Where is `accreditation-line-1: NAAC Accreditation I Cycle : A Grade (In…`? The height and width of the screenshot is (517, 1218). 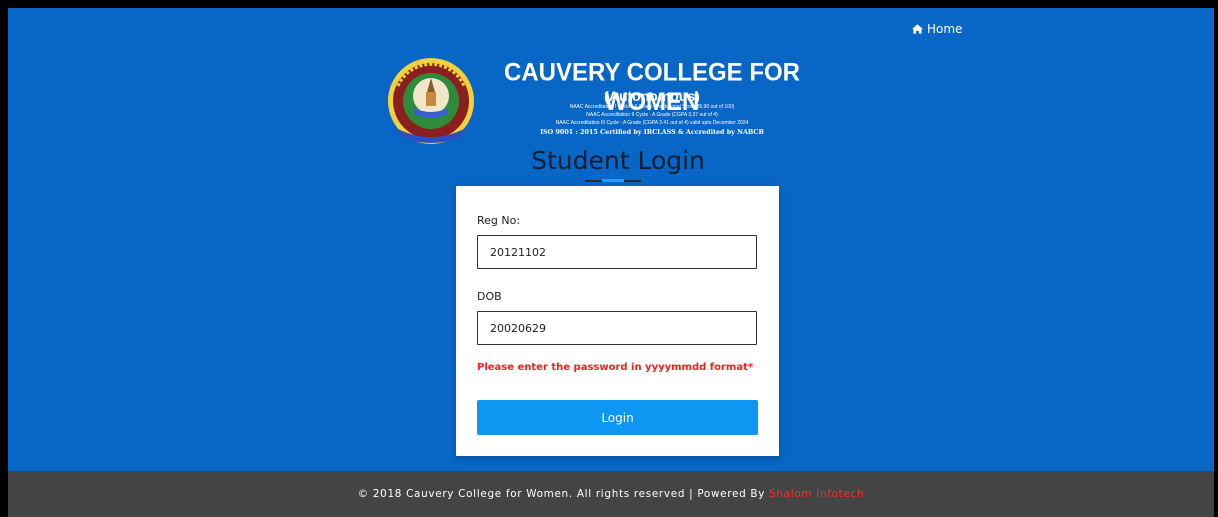
accreditation-line-1: NAAC Accreditation I Cycle : A Grade (In… is located at coordinates (652, 107).